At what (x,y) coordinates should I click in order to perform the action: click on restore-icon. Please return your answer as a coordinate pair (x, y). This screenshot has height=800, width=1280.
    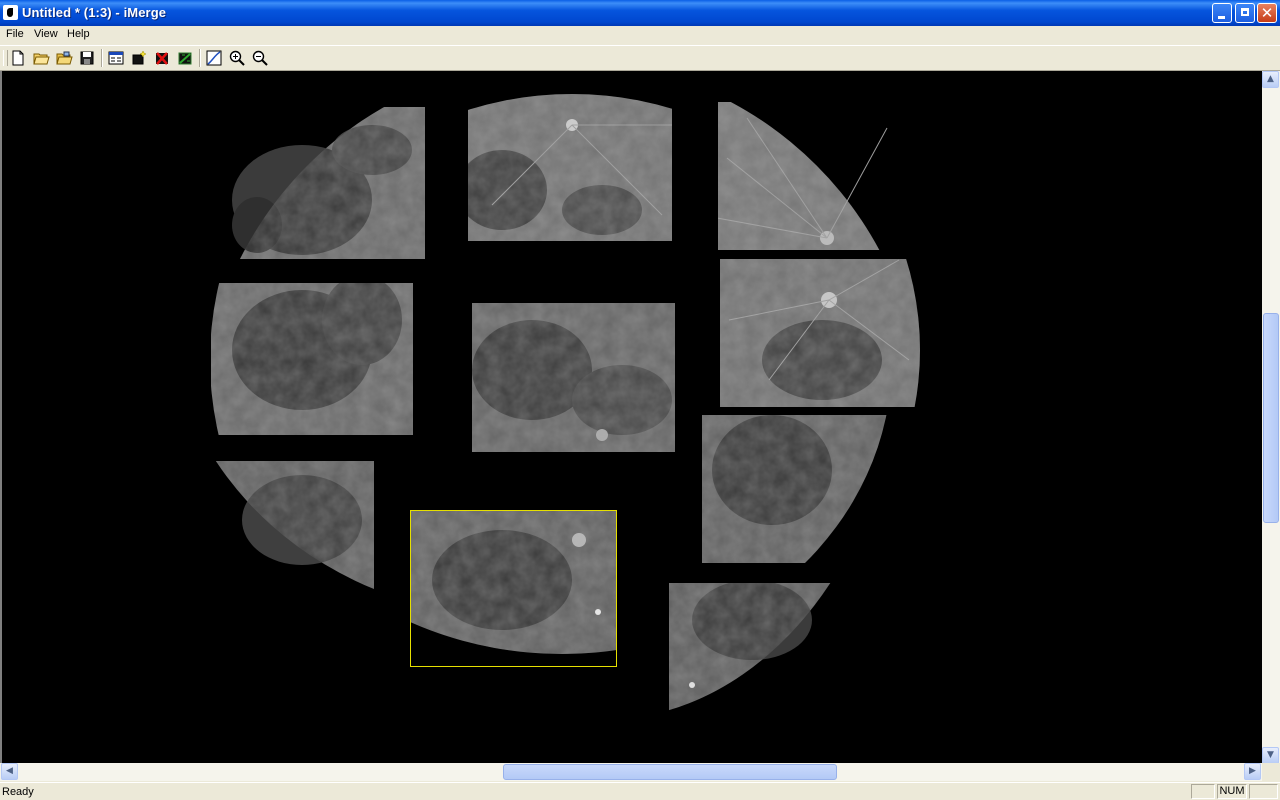
    Looking at the image, I should click on (1245, 12).